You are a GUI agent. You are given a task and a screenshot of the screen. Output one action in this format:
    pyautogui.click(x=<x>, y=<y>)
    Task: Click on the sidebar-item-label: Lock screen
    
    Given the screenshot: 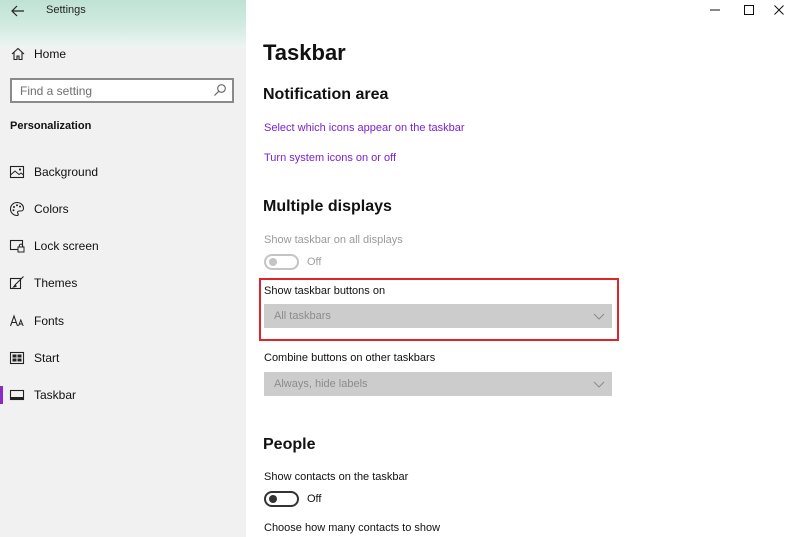 What is the action you would take?
    pyautogui.click(x=66, y=246)
    